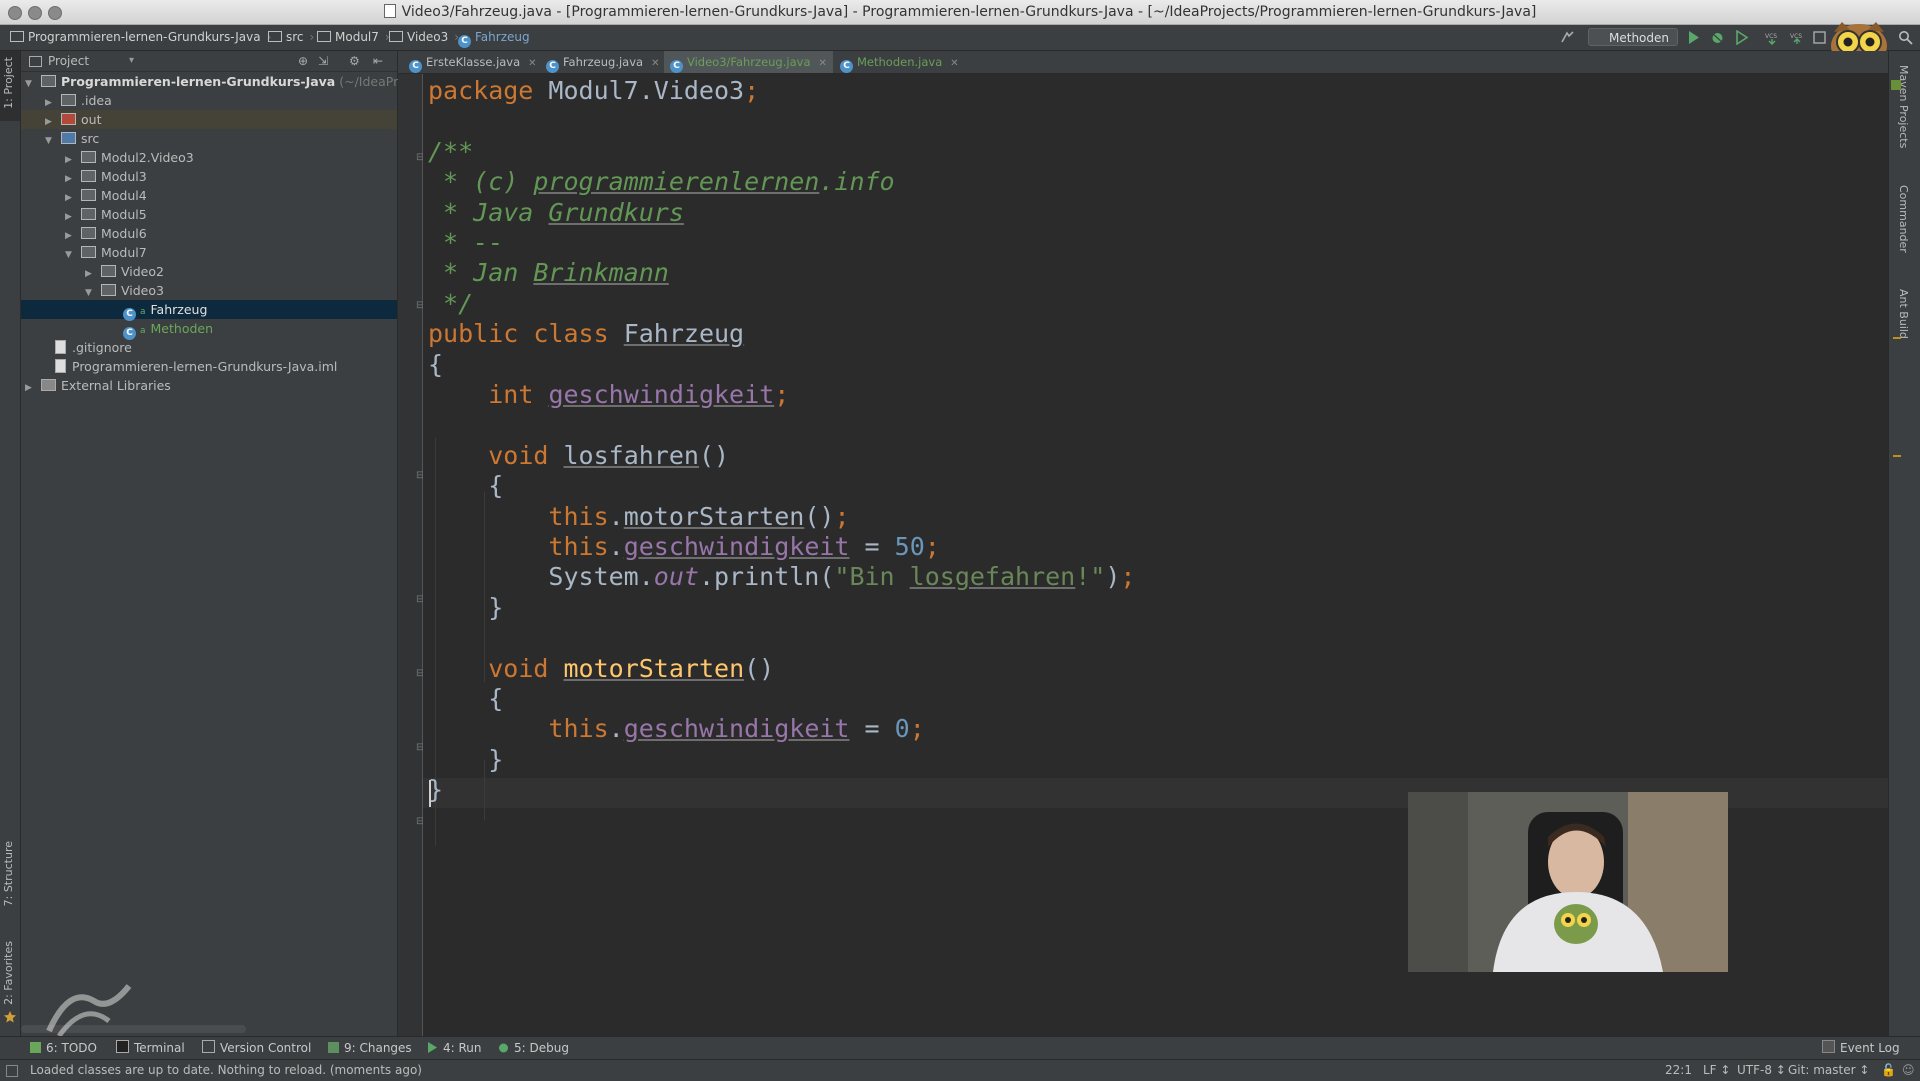 Image resolution: width=1920 pixels, height=1081 pixels. I want to click on collapsed-arrow-icon: ▶, so click(30, 388).